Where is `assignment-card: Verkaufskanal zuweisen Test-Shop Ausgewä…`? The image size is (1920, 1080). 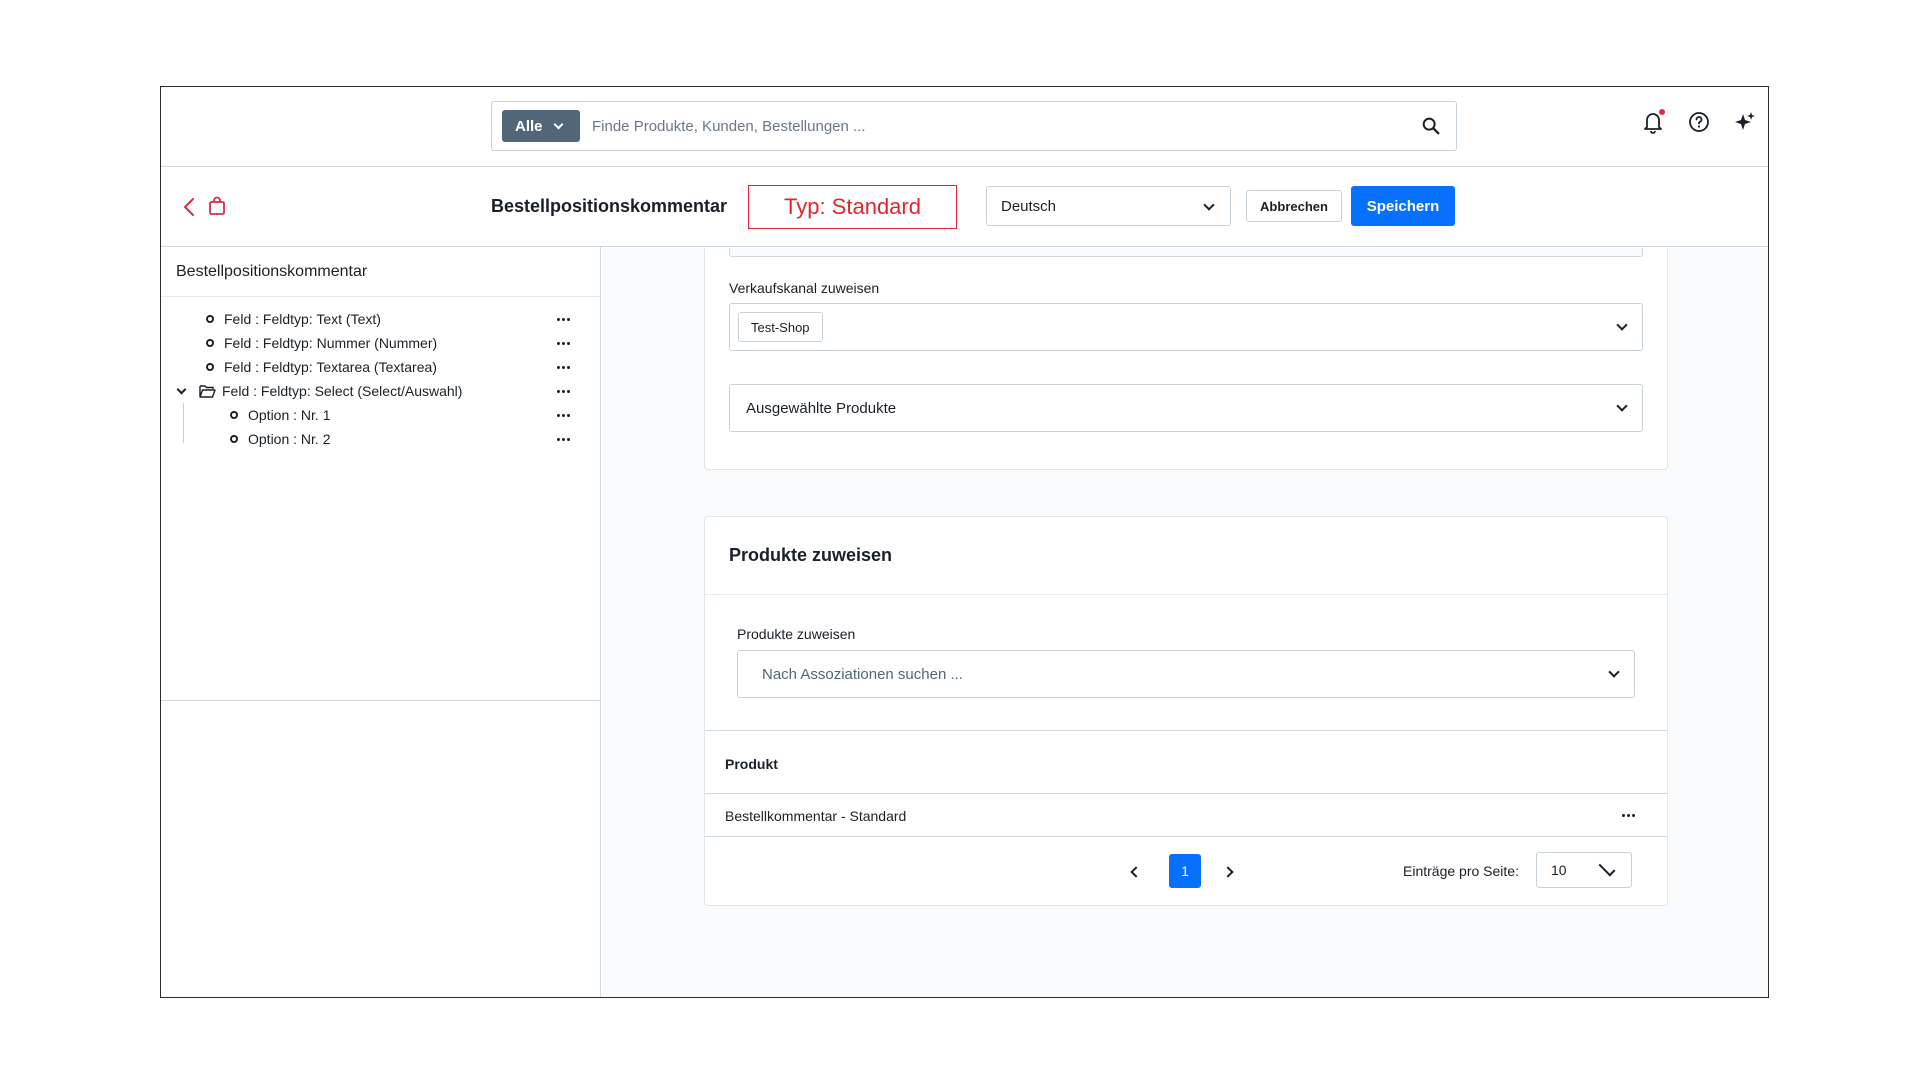 assignment-card: Verkaufskanal zuweisen Test-Shop Ausgewä… is located at coordinates (1186, 359).